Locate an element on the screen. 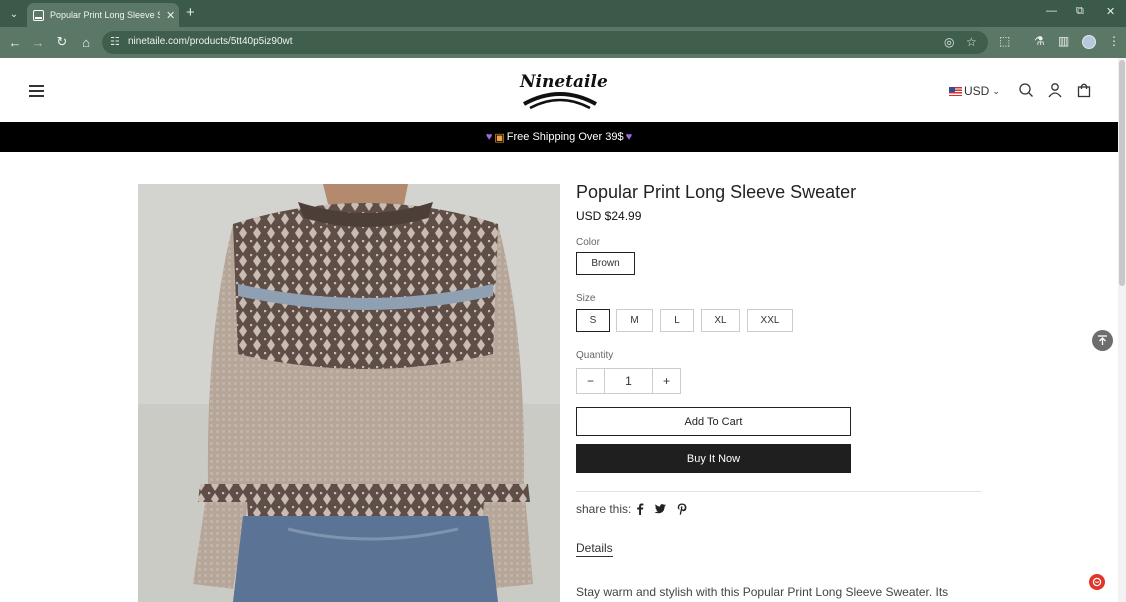 This screenshot has height=602, width=1126. logo-text: Ninetaile is located at coordinates (564, 82).